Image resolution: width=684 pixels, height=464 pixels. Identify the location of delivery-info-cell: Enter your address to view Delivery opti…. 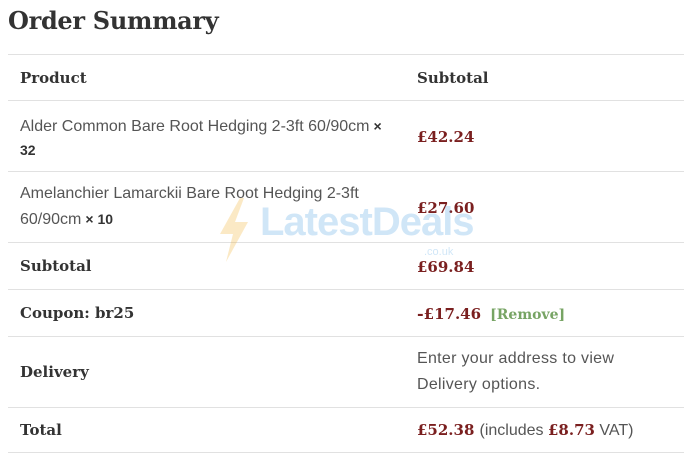
(544, 372).